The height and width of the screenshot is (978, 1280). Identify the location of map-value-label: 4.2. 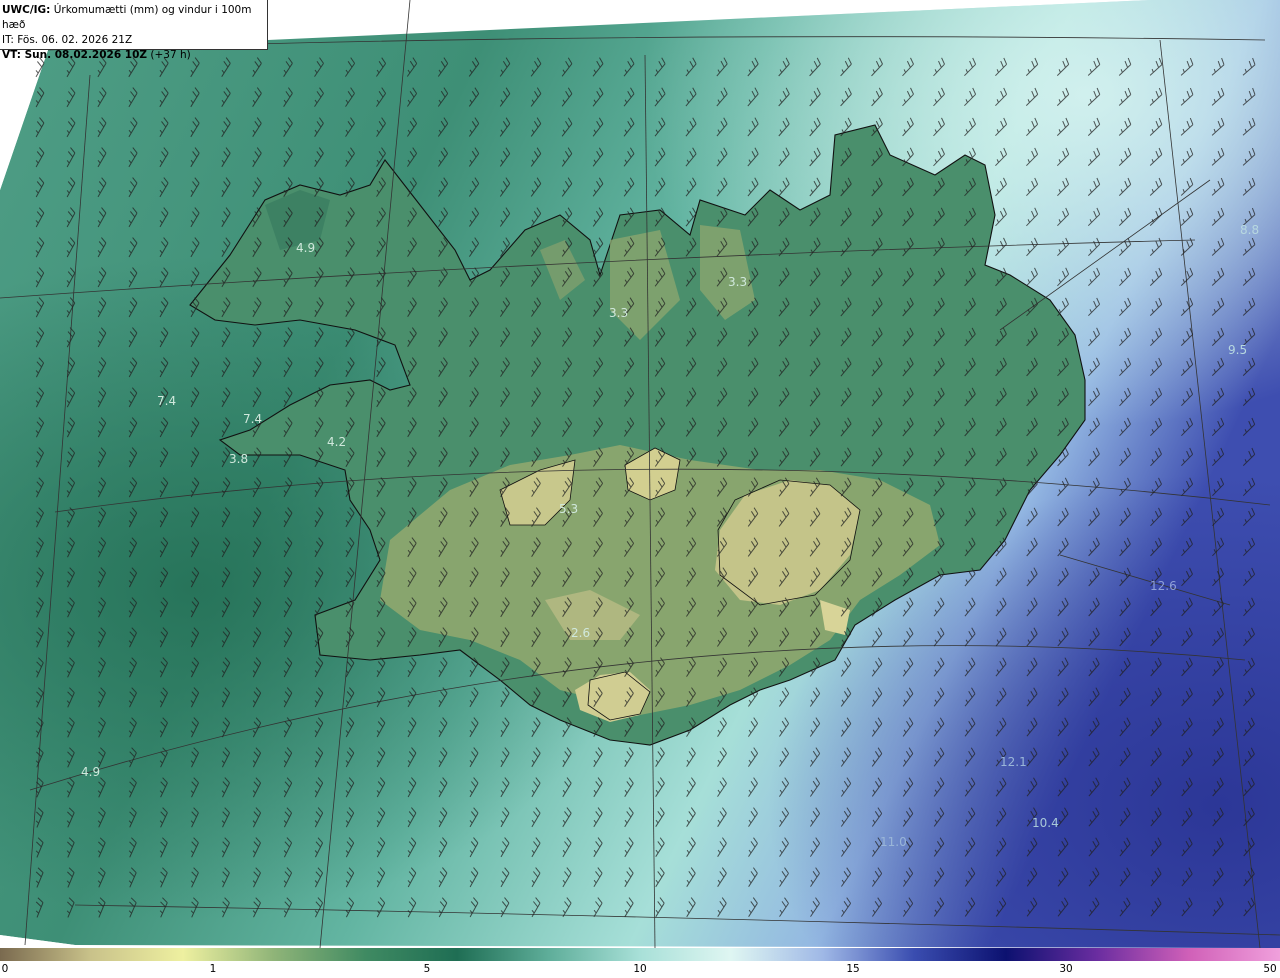
(336, 442).